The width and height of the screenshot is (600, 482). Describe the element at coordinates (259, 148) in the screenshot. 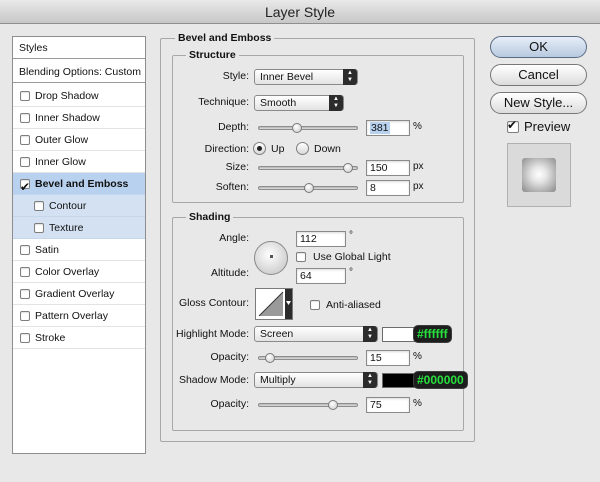

I see `direction-up-radio` at that location.